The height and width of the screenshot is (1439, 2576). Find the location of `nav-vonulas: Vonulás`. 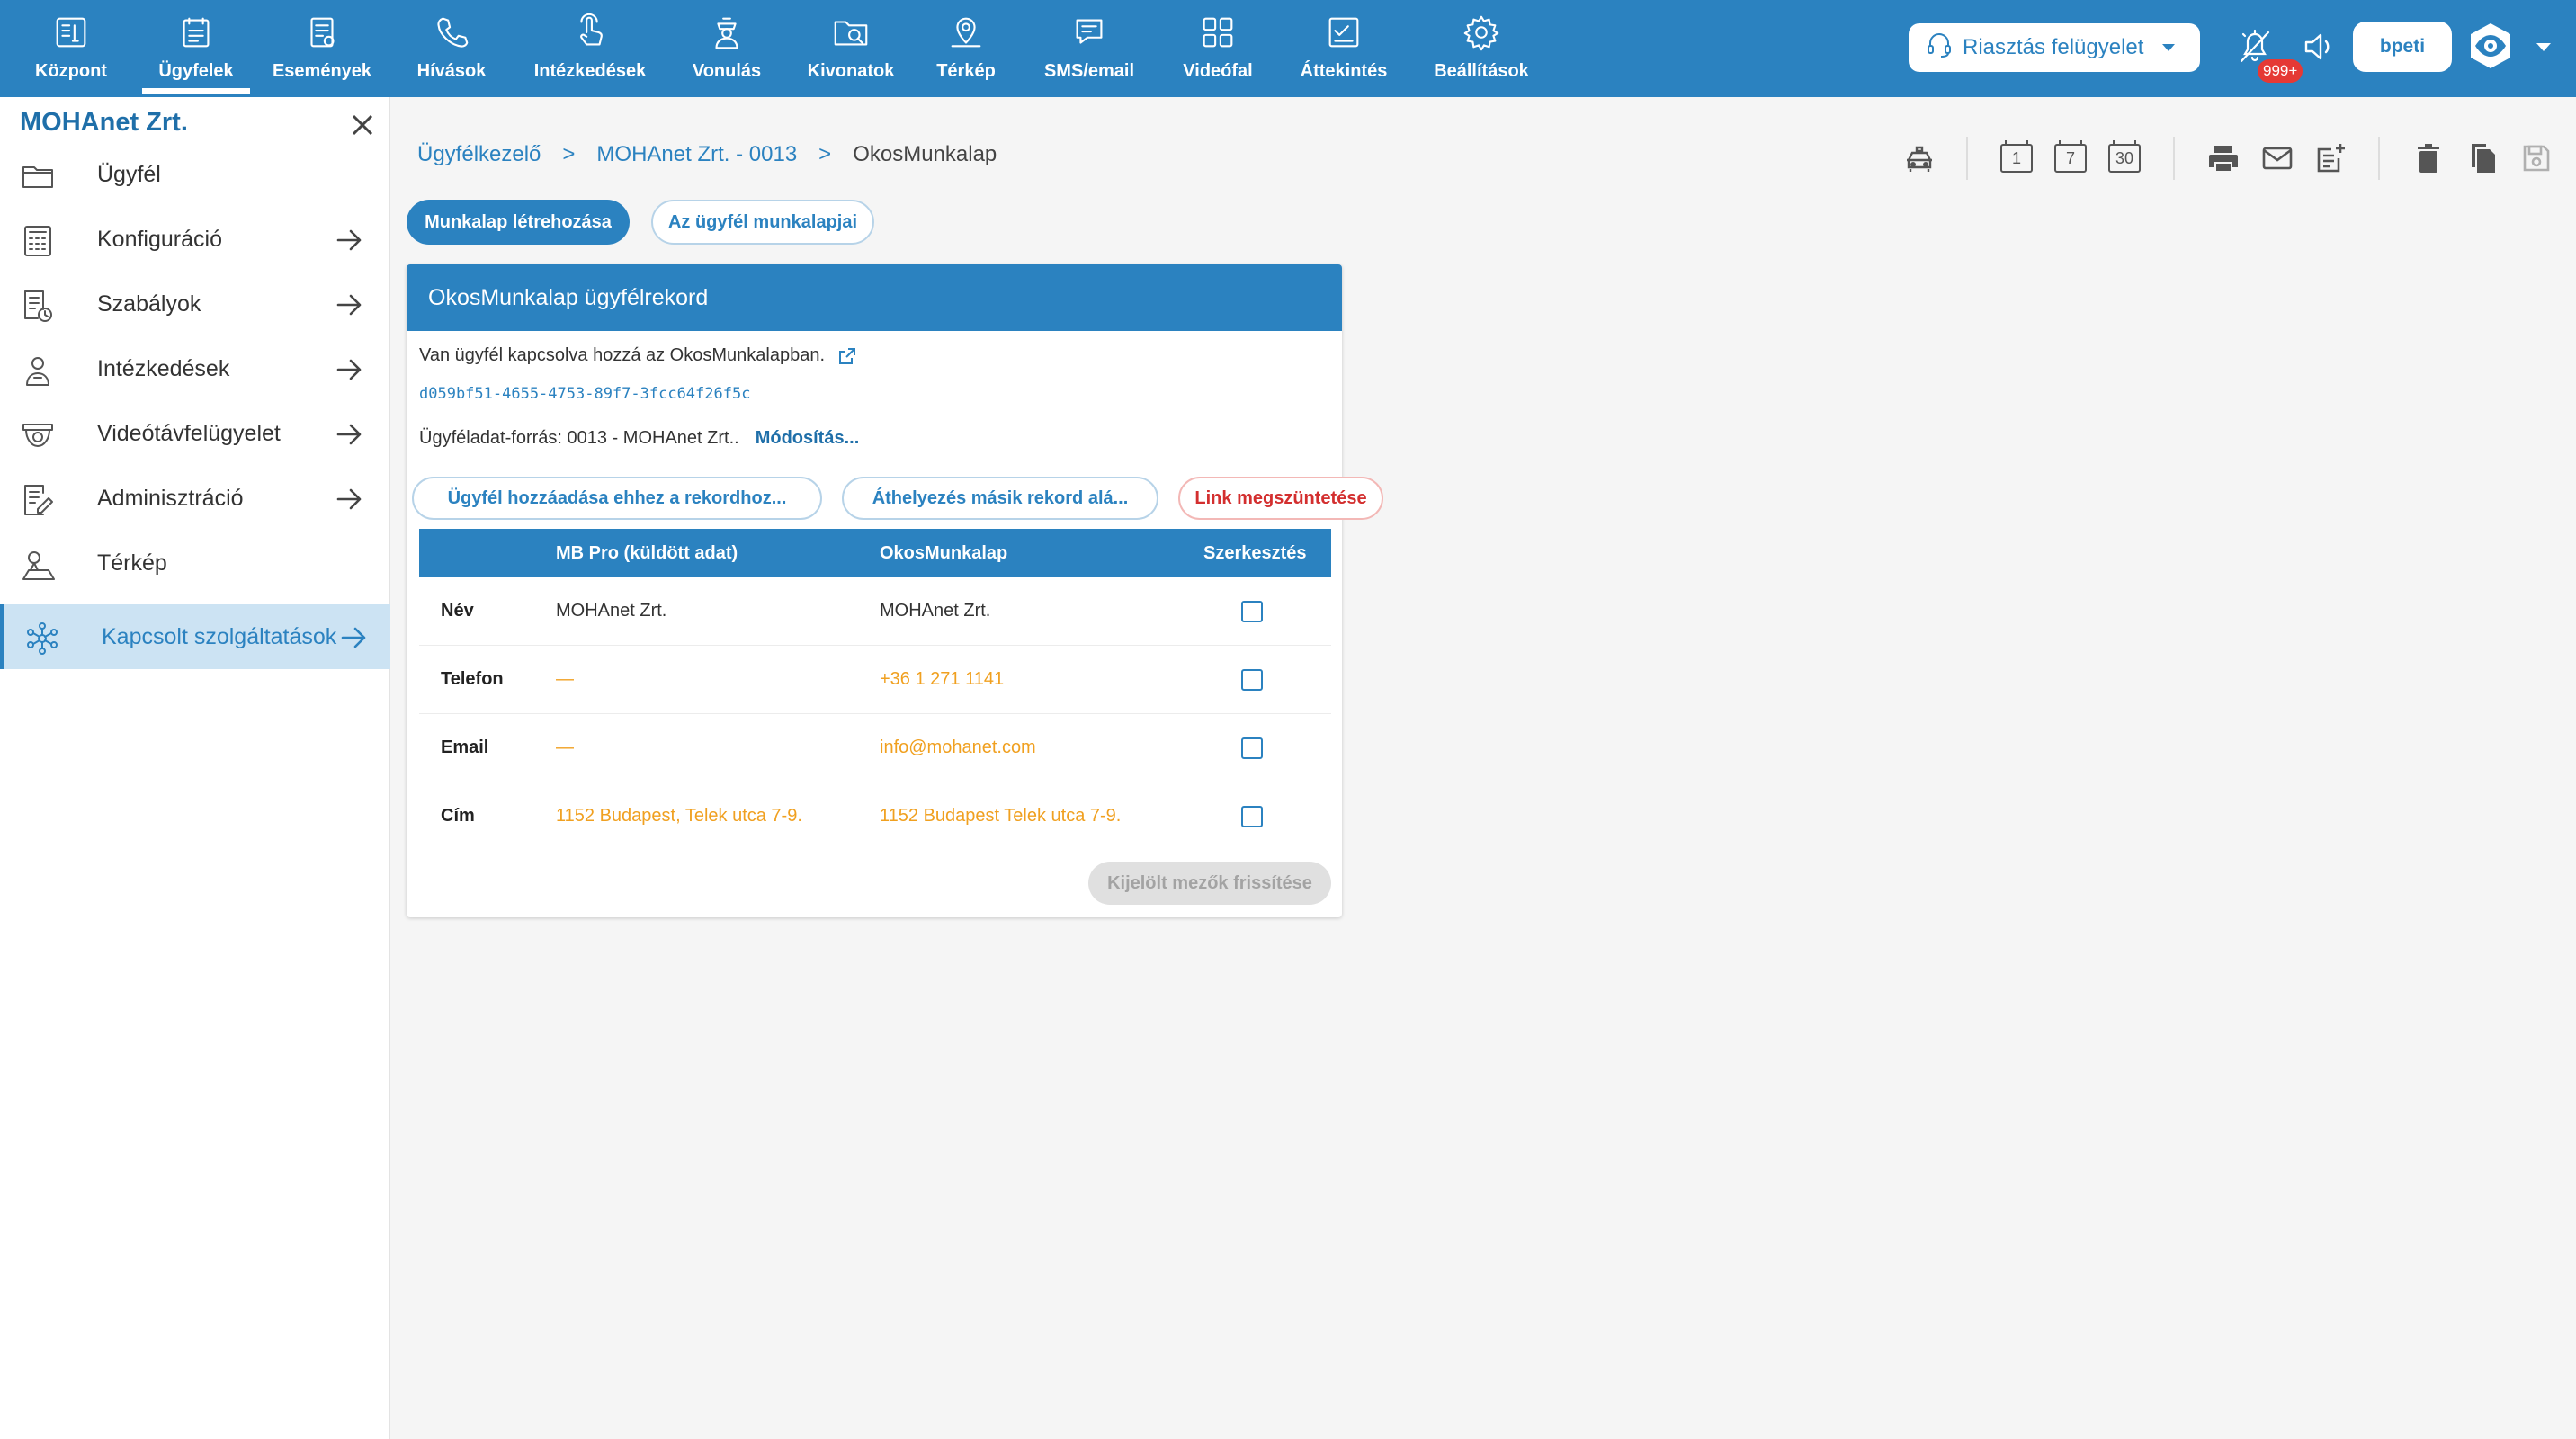

nav-vonulas: Vonulás is located at coordinates (726, 47).